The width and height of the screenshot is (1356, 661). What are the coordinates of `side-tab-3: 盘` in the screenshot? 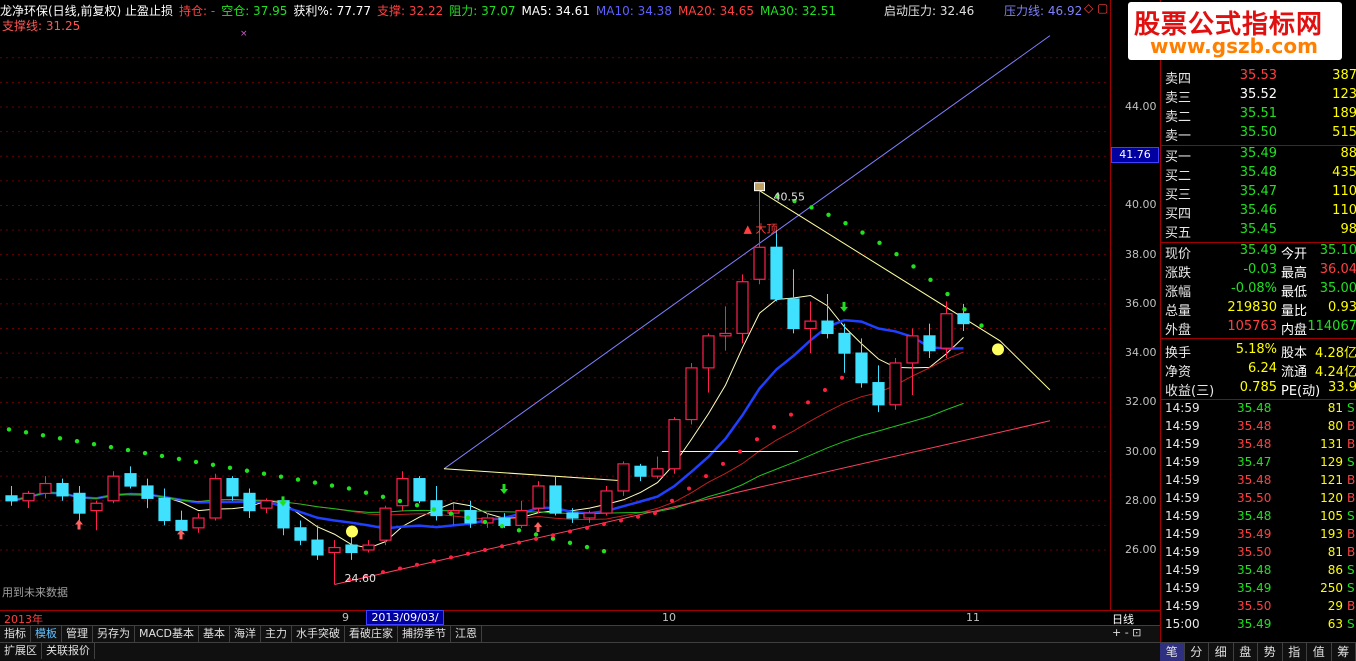 It's located at (1246, 652).